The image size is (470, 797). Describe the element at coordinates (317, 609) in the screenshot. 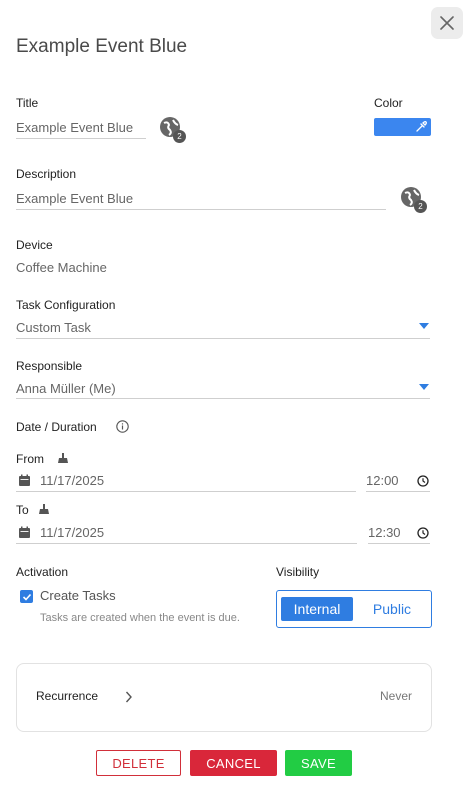

I see `visibility-option-internal: Internal` at that location.